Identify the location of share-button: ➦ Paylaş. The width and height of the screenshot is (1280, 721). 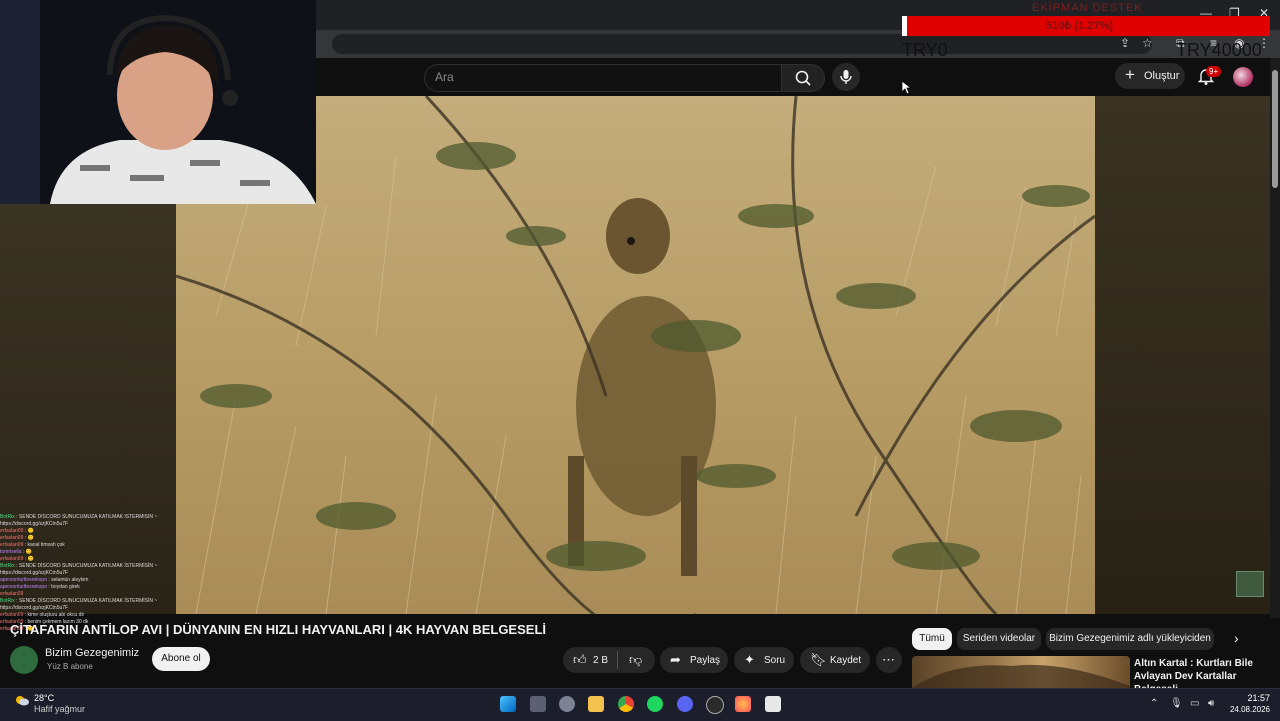
(694, 660).